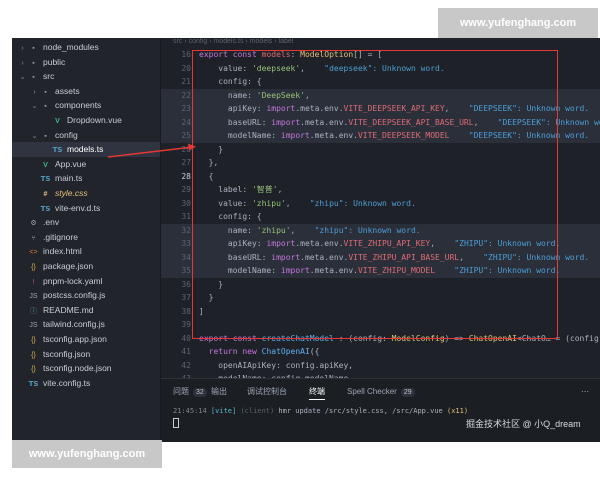 The height and width of the screenshot is (480, 600). Describe the element at coordinates (86, 76) in the screenshot. I see `explorer-item: ⌄ ▪ src` at that location.